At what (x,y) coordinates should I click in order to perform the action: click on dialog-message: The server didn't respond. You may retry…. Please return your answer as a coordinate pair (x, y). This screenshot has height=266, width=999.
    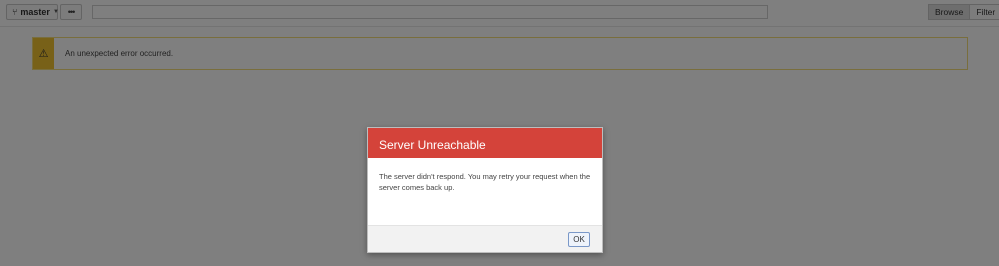
    Looking at the image, I should click on (485, 182).